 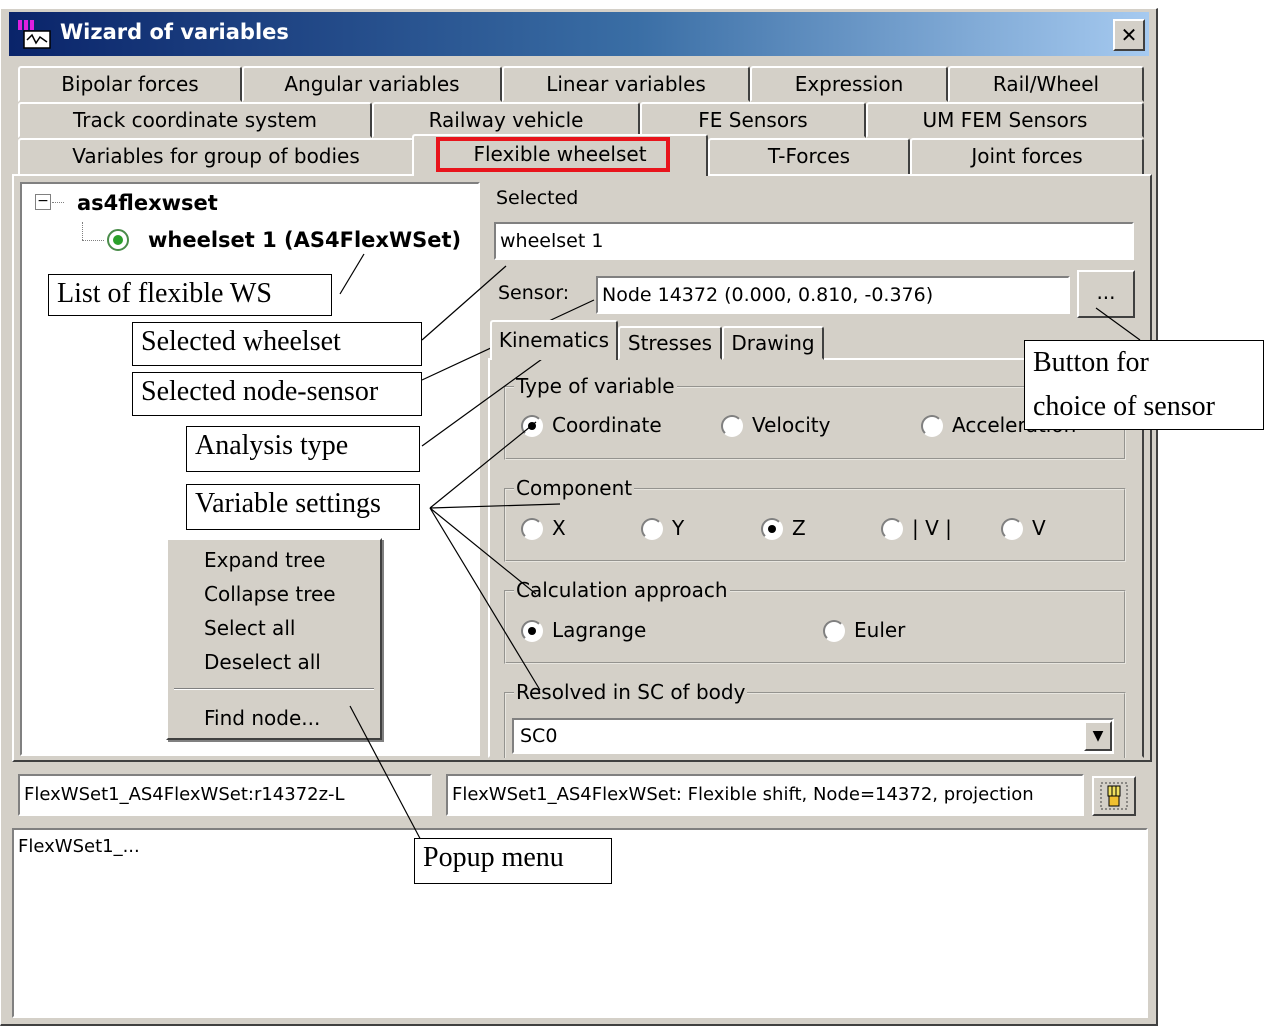 What do you see at coordinates (277, 394) in the screenshot?
I see `callout-selected-node-sensor: Selected node-sensor` at bounding box center [277, 394].